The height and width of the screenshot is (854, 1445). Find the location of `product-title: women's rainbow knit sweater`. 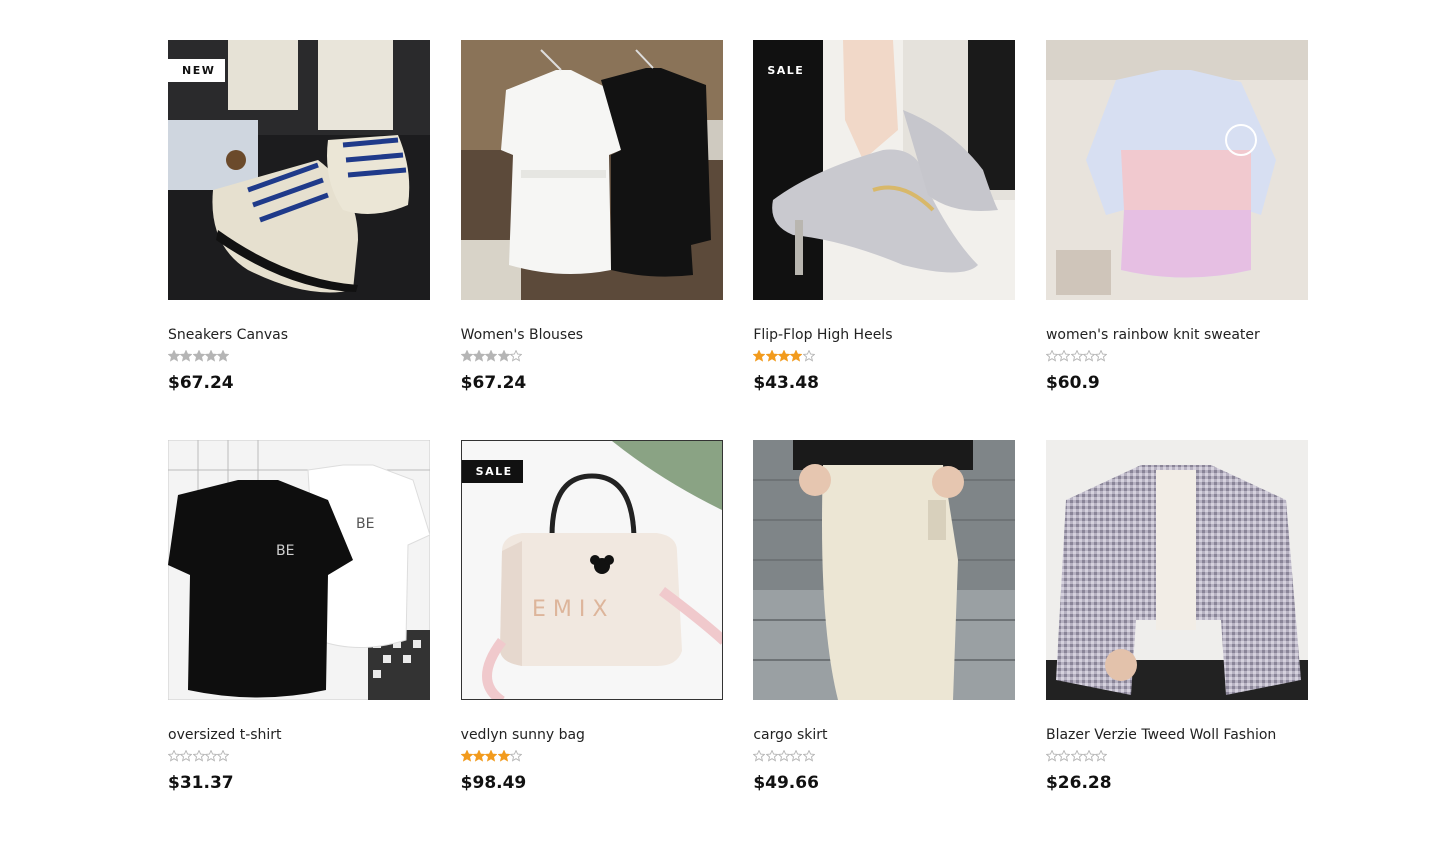

product-title: women's rainbow knit sweater is located at coordinates (1177, 335).